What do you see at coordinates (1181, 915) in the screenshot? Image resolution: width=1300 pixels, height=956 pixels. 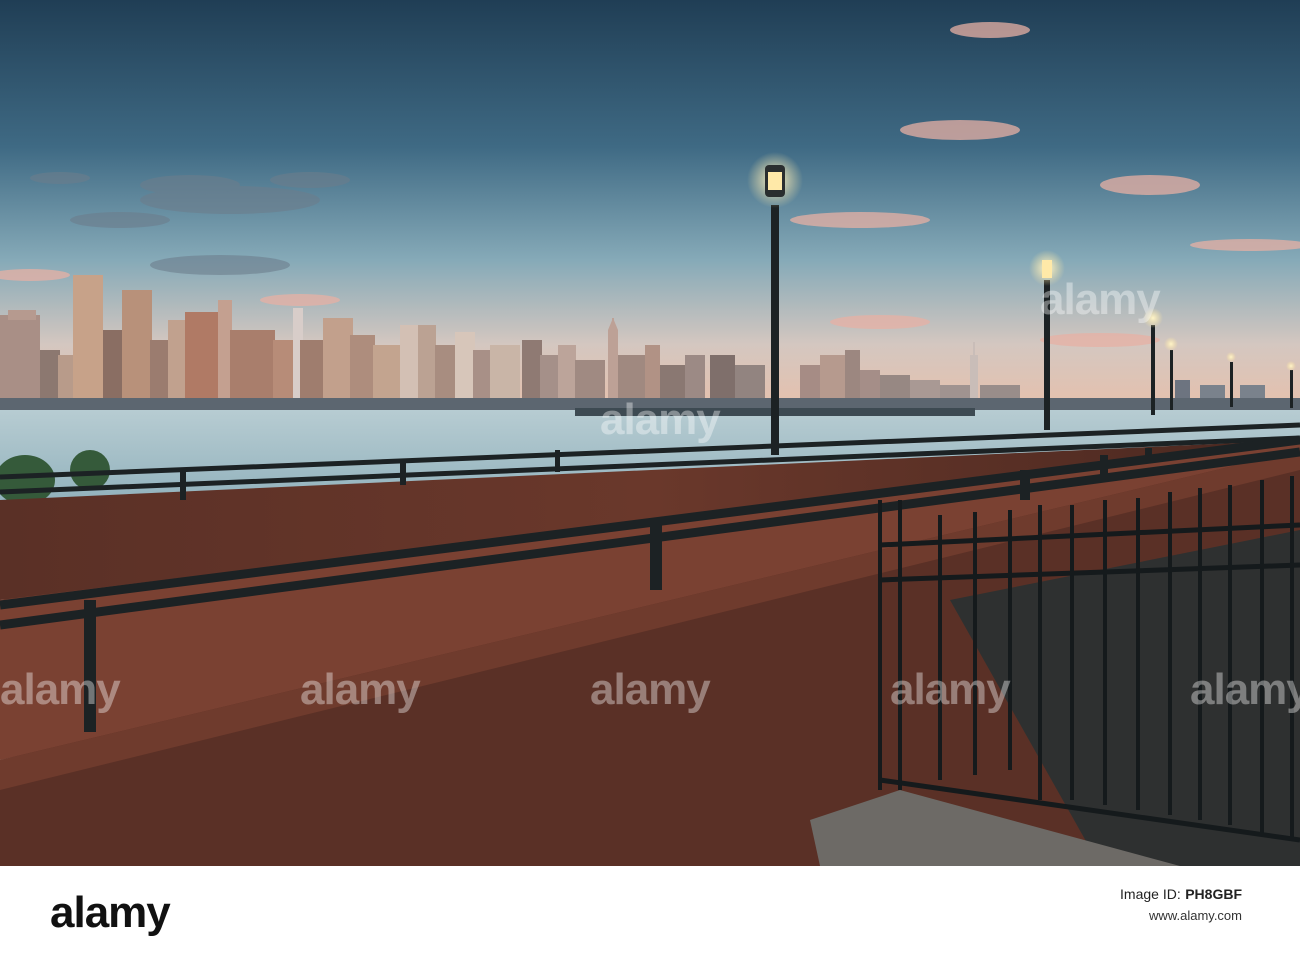 I see `site-url: www.alamy.com` at bounding box center [1181, 915].